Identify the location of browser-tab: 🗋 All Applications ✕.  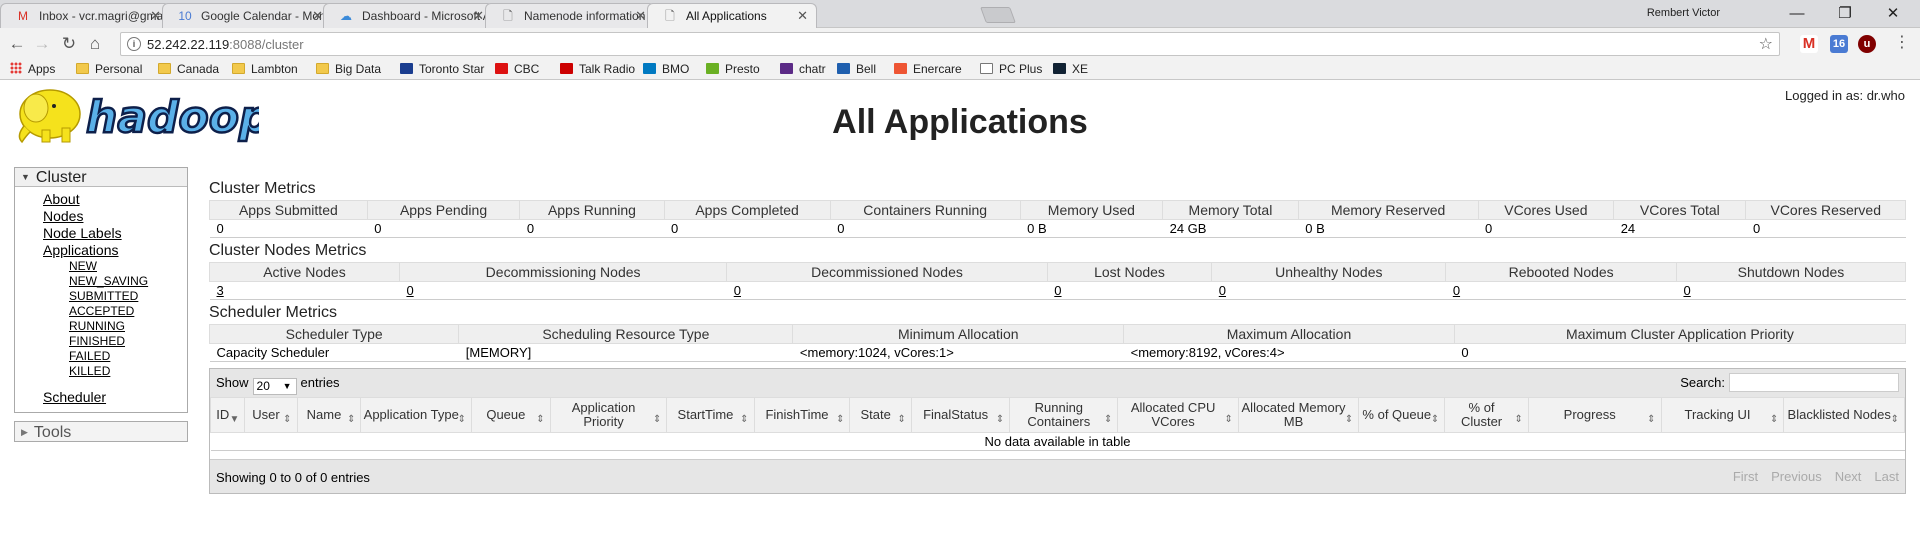
(732, 15).